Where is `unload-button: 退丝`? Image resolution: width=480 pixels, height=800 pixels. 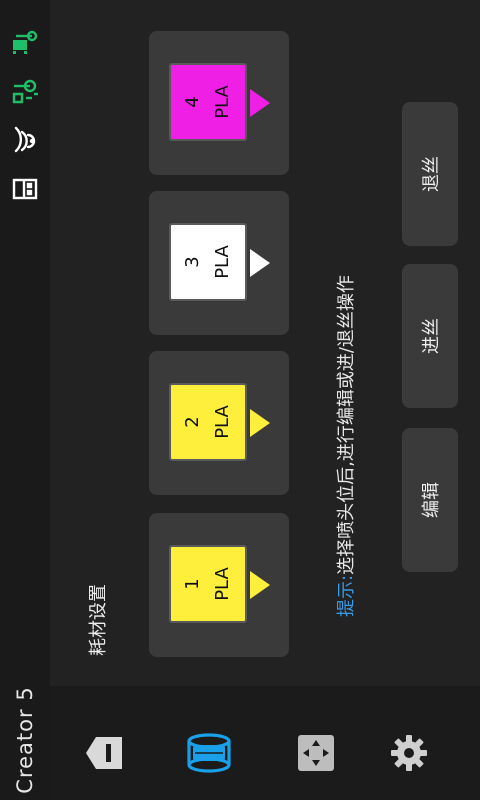 unload-button: 退丝 is located at coordinates (430, 174).